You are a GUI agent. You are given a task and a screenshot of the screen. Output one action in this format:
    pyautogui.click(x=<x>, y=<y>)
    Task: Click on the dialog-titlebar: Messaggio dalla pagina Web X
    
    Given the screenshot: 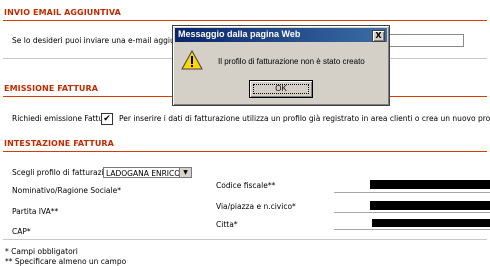 What is the action you would take?
    pyautogui.click(x=281, y=35)
    